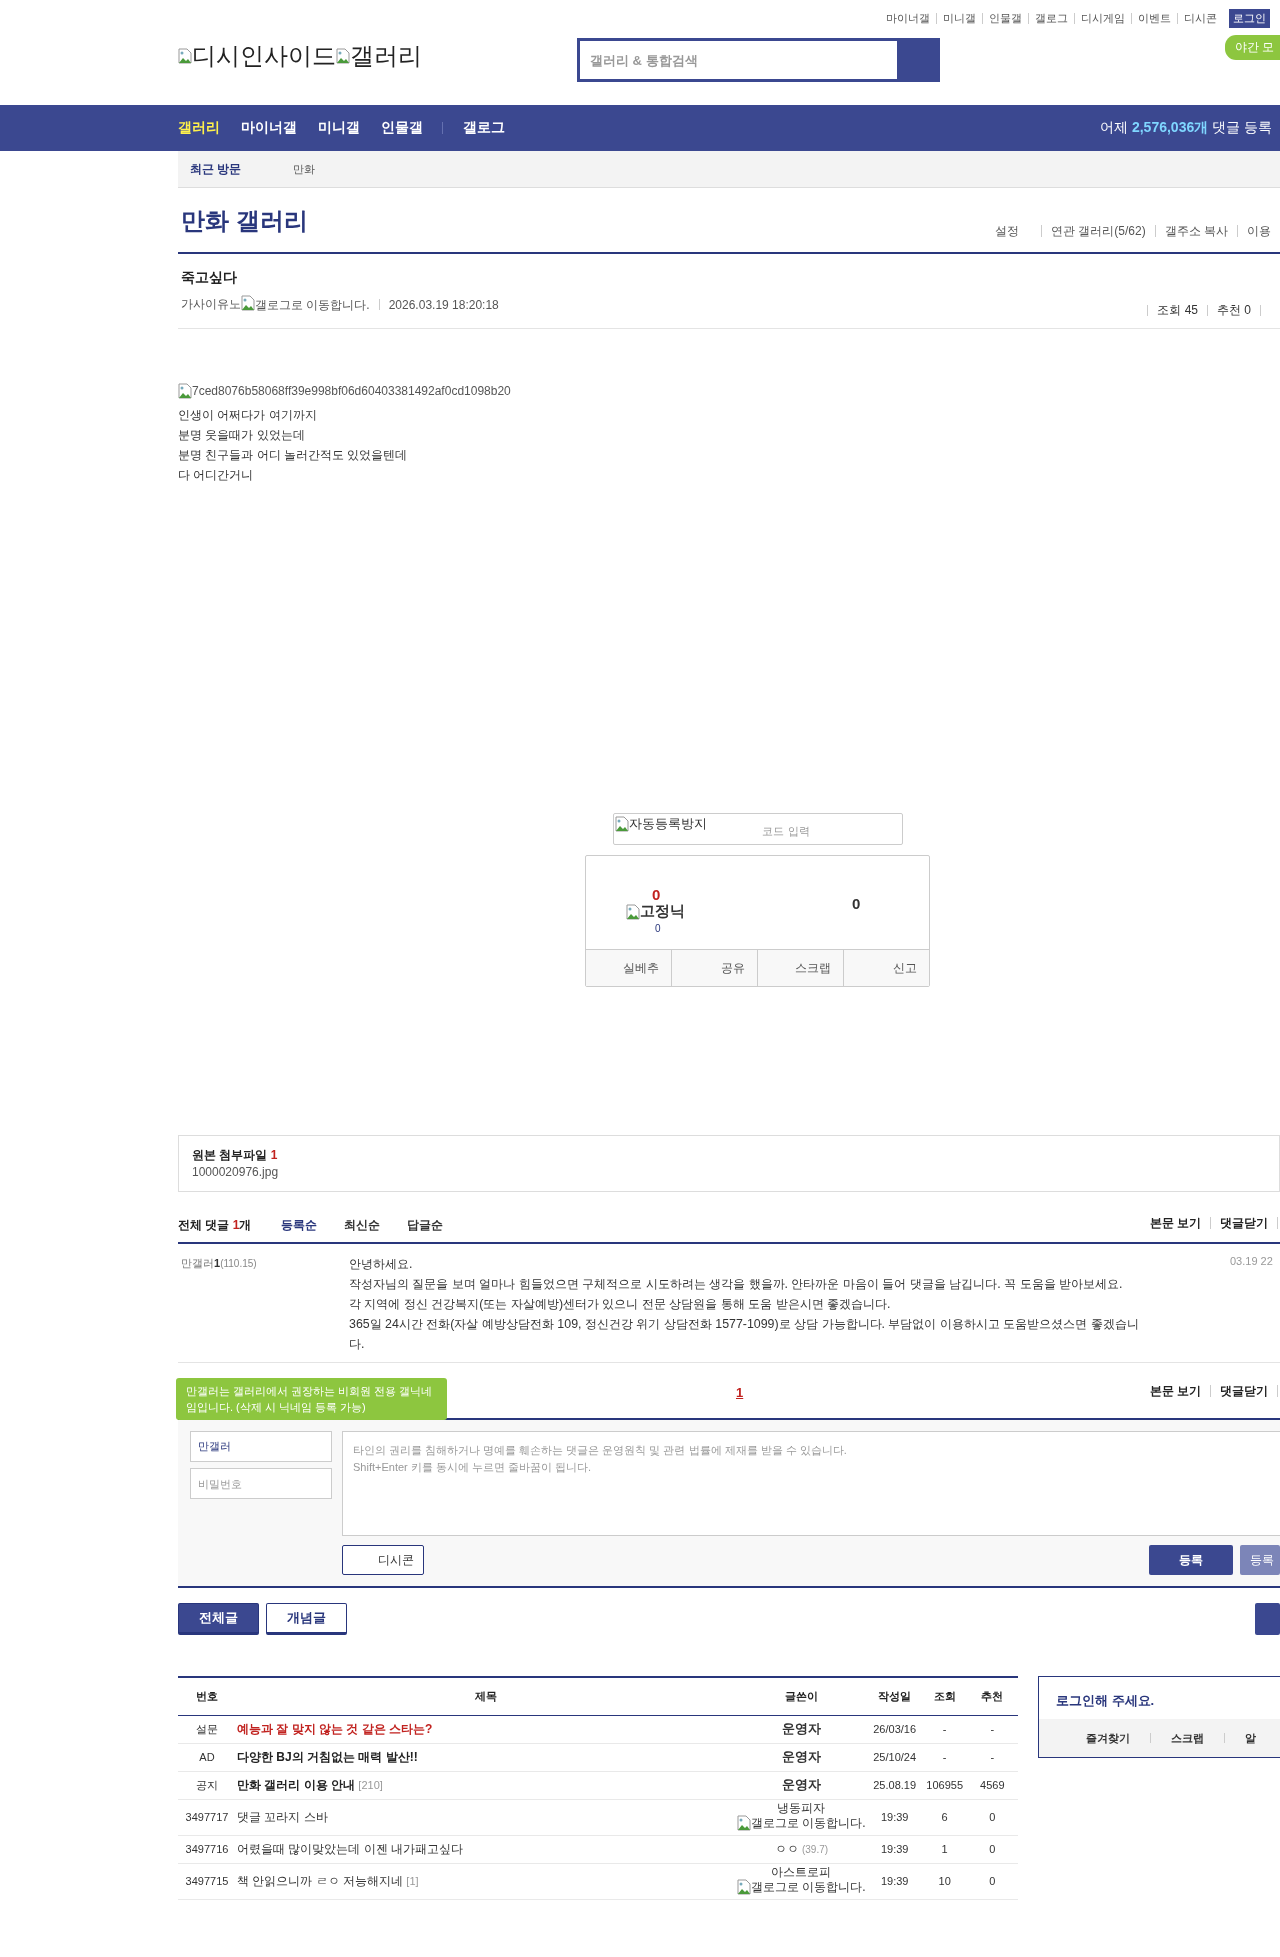  What do you see at coordinates (381, 1264) in the screenshot?
I see `comment-text: 안녕하세요.` at bounding box center [381, 1264].